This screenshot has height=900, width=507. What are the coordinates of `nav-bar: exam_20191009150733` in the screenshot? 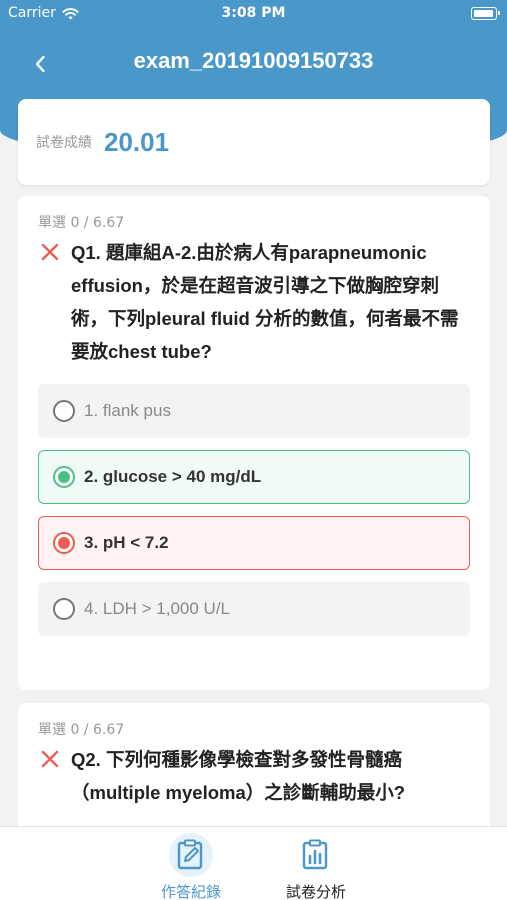 It's located at (253, 63).